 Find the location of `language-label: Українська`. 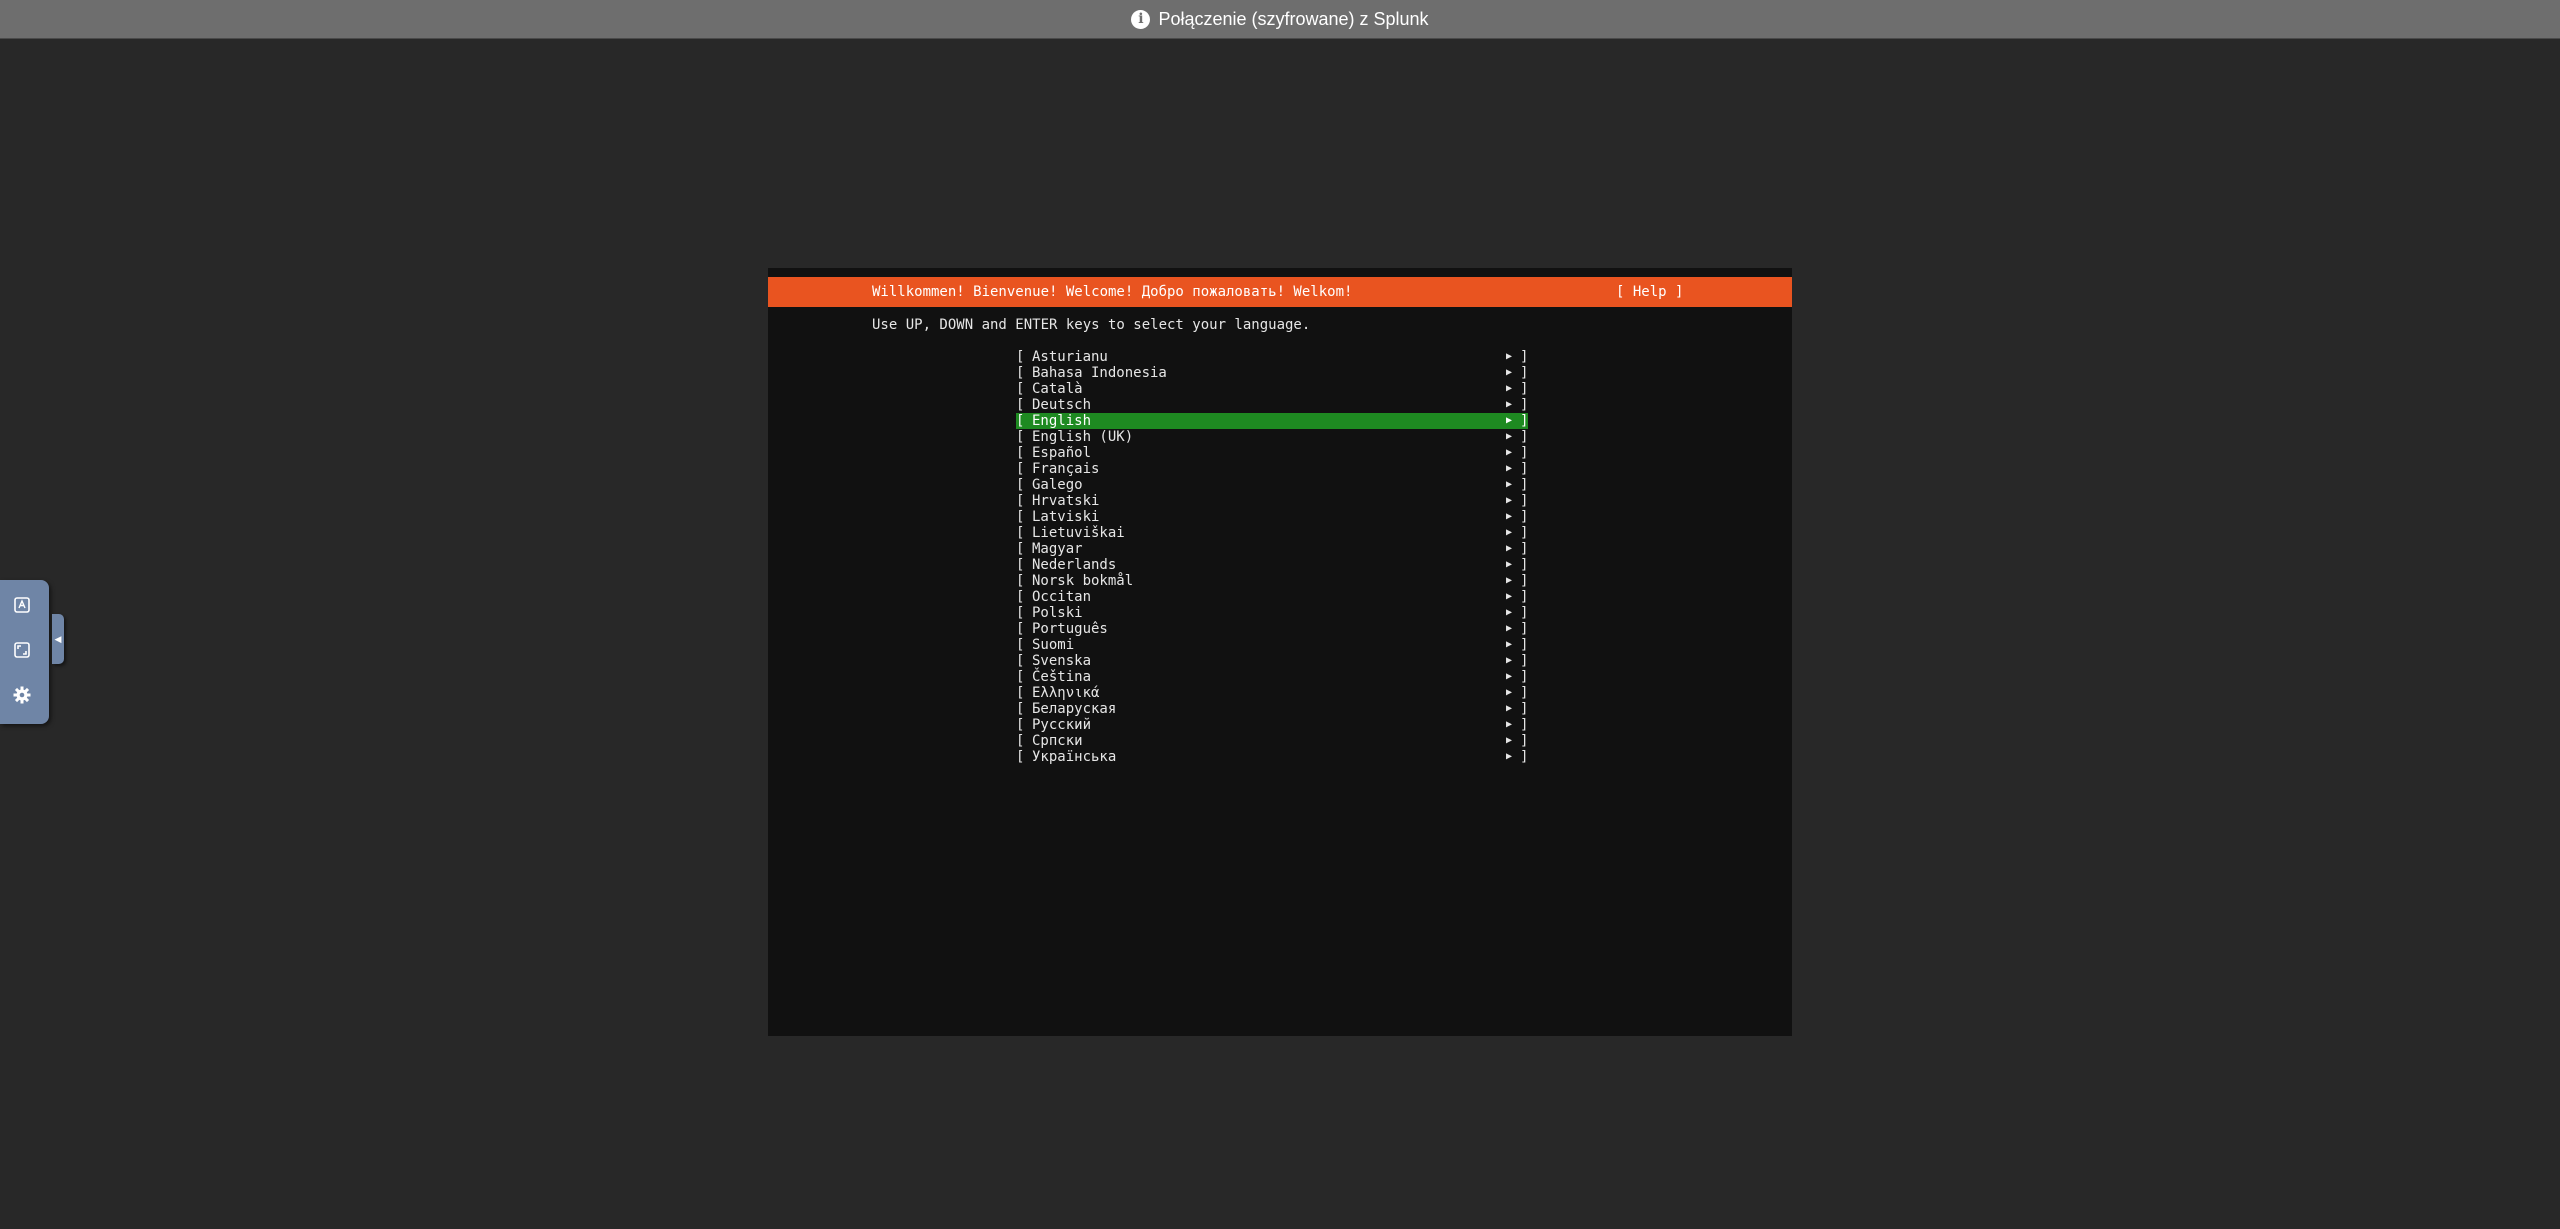

language-label: Українська is located at coordinates (1074, 757).